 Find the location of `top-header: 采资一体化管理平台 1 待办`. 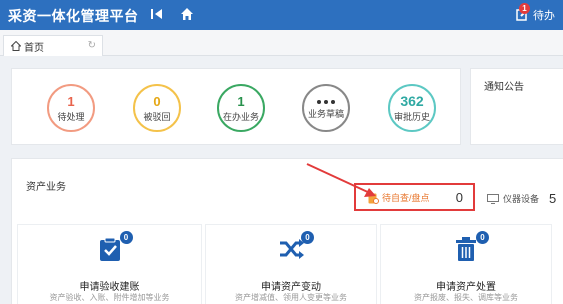

top-header: 采资一体化管理平台 1 待办 is located at coordinates (281, 15).